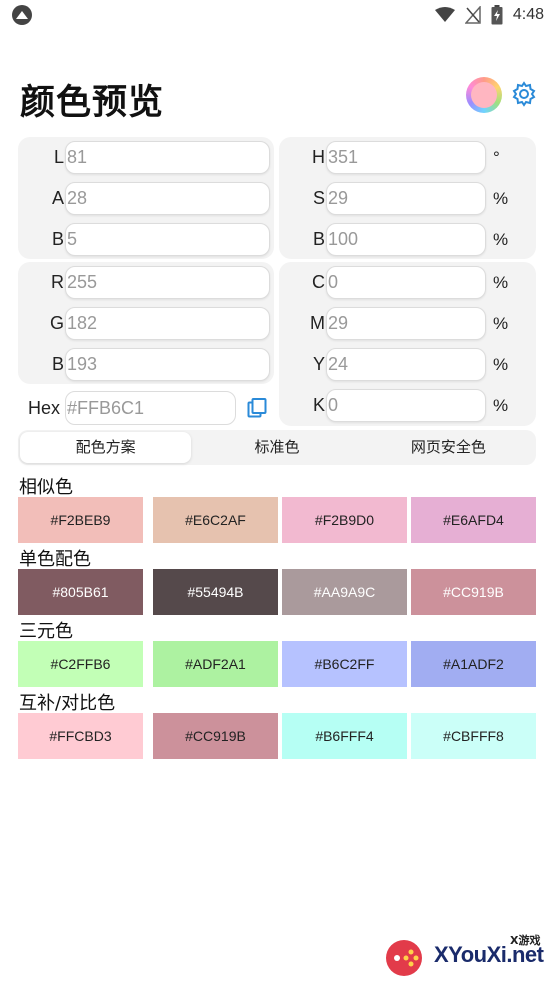 The image size is (554, 986). What do you see at coordinates (57, 239) in the screenshot?
I see `lab-label: B` at bounding box center [57, 239].